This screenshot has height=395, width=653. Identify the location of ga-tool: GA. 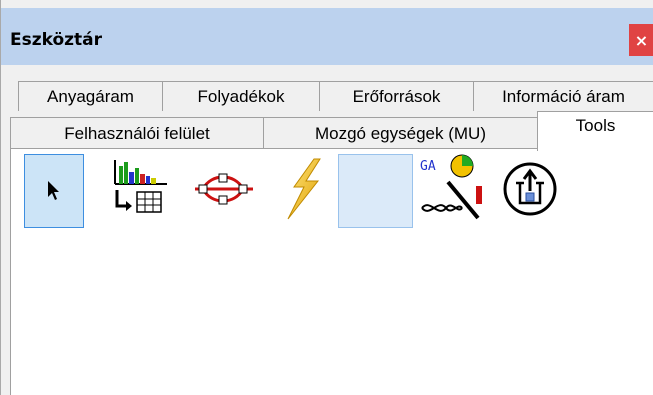
(453, 191).